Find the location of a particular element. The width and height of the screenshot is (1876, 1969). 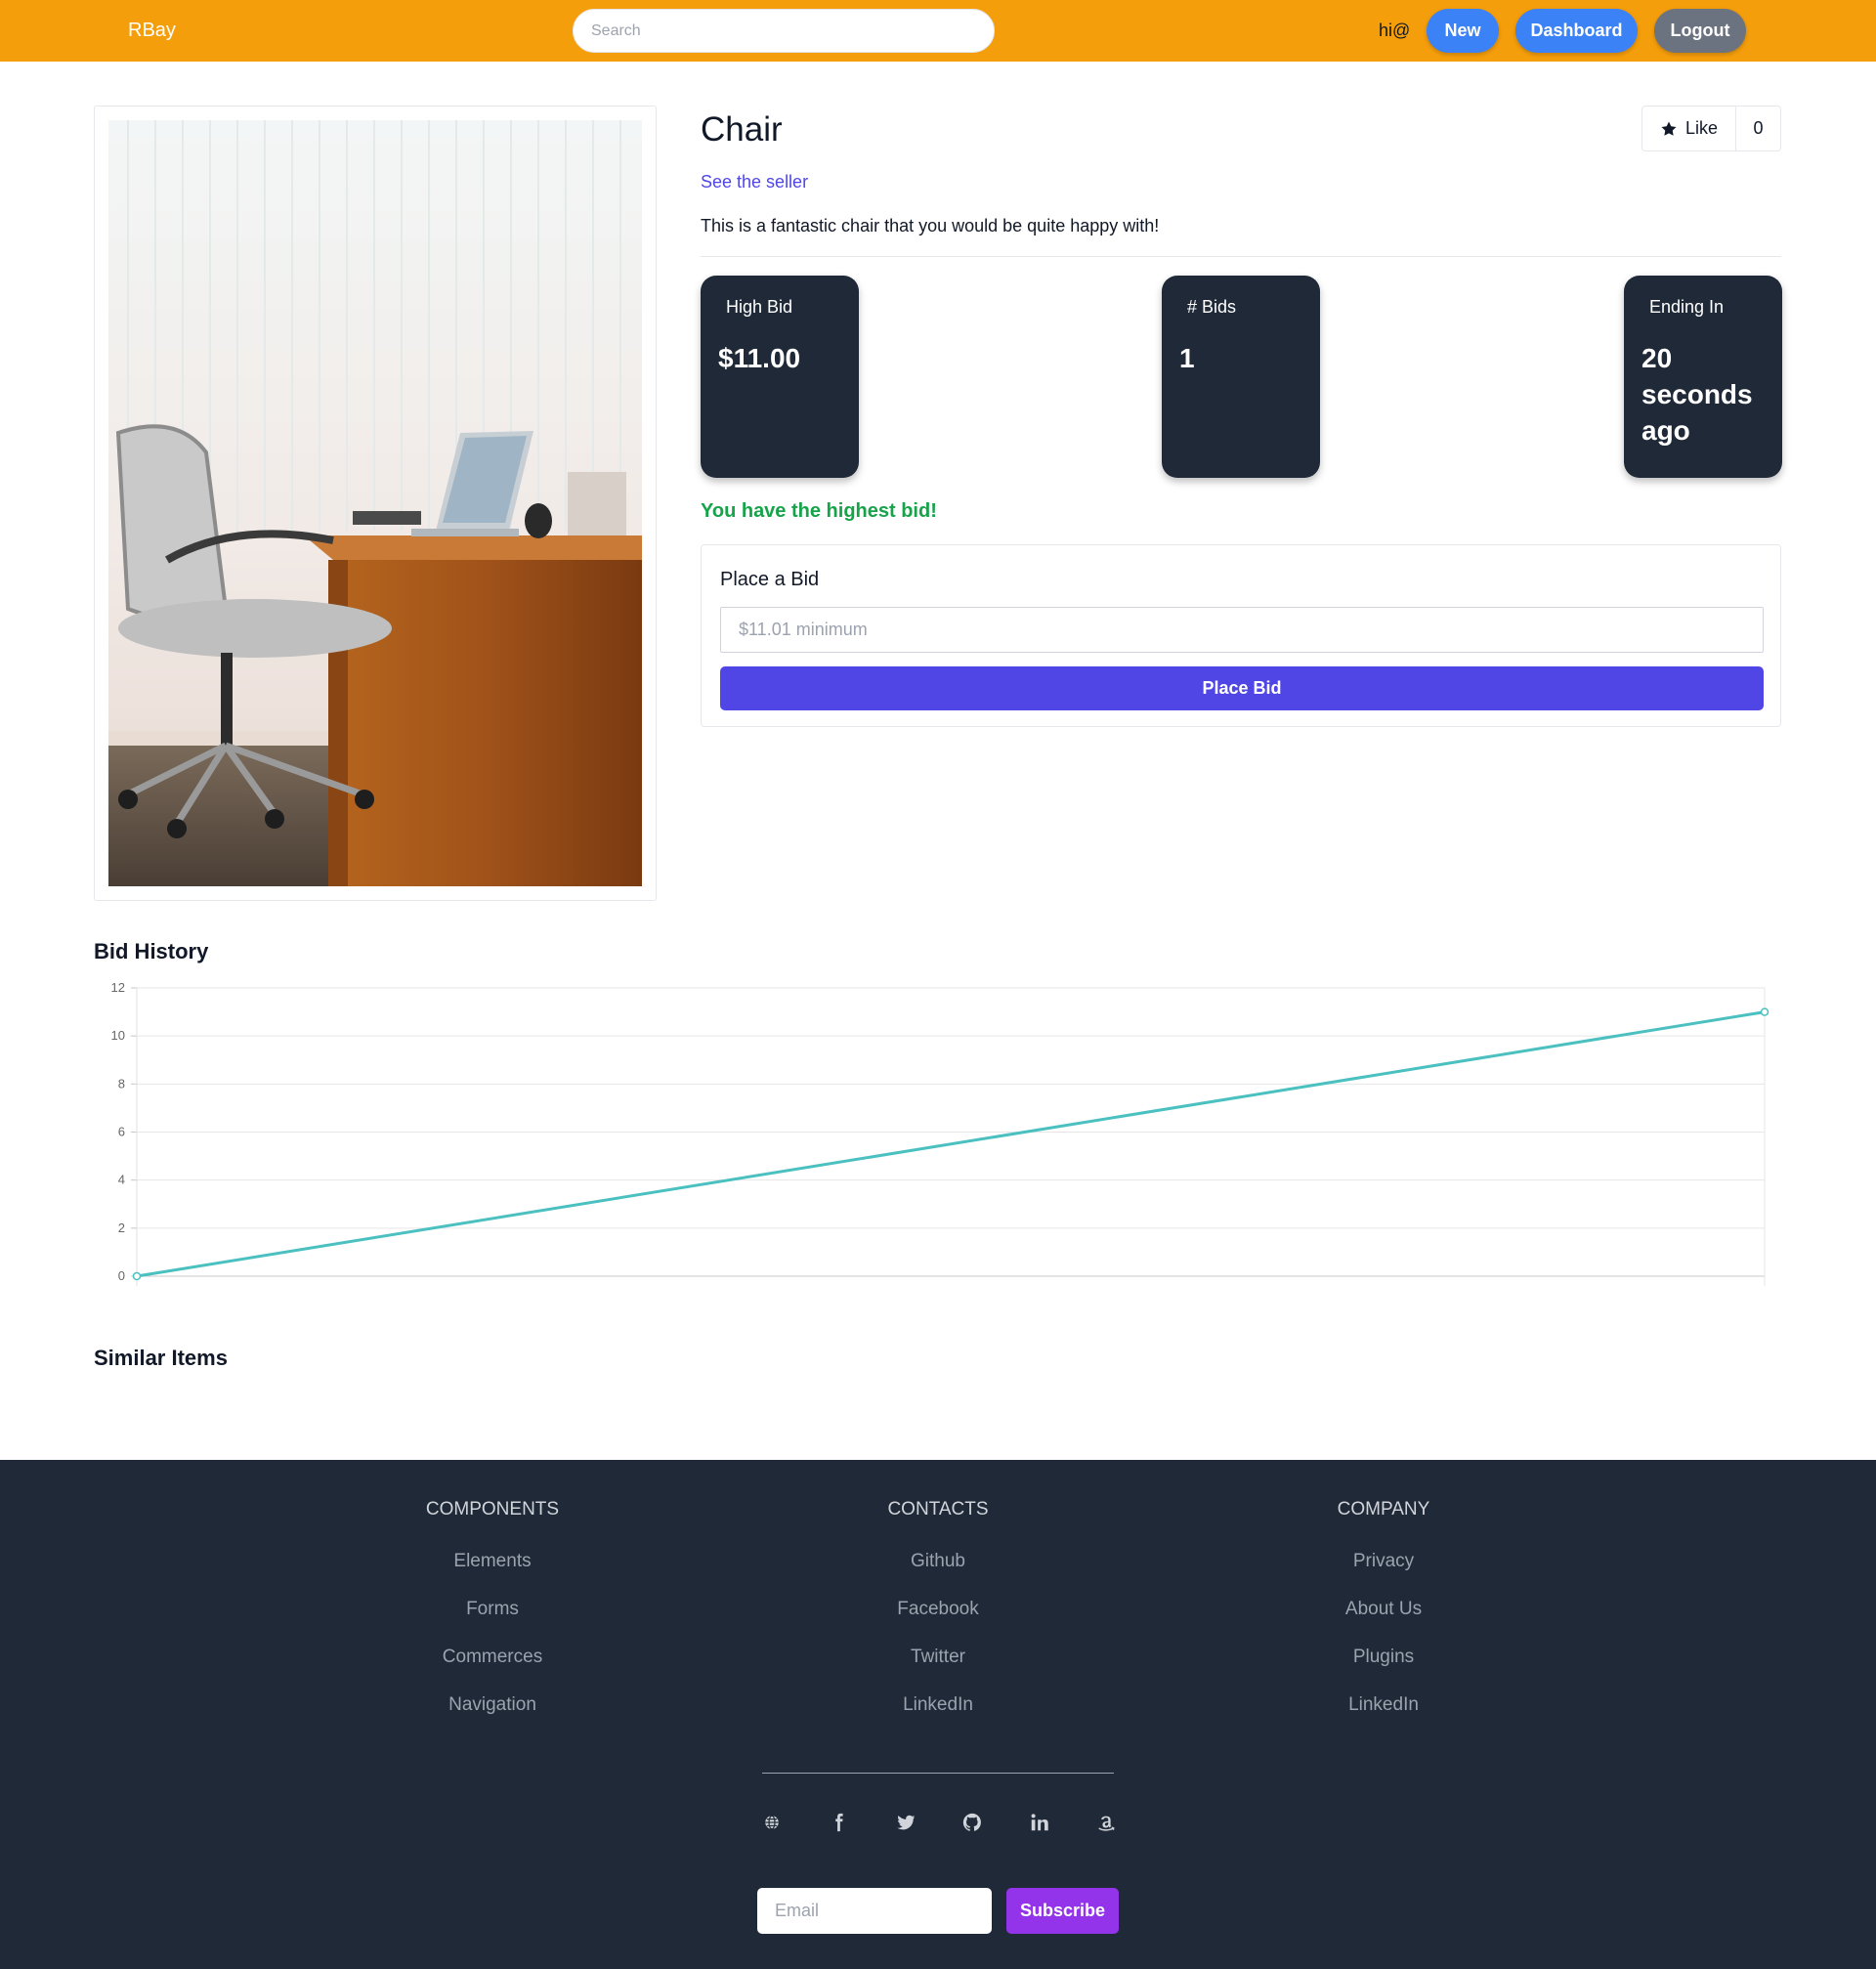

bid-history-chart: 0 2 4 6 8 10 12 is located at coordinates (940, 1133).